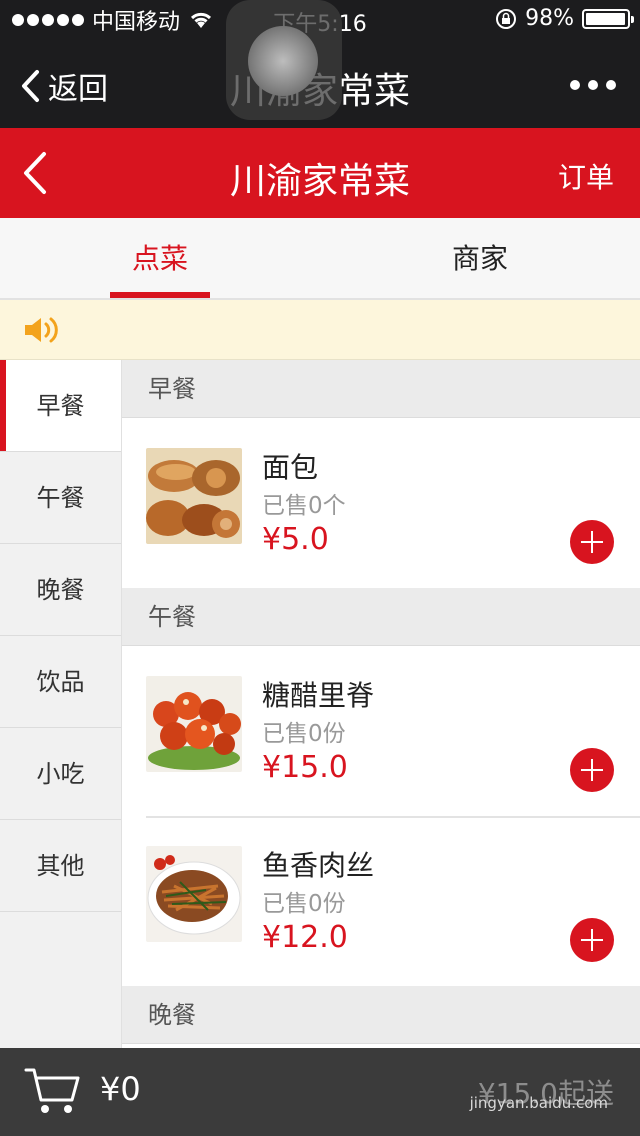 The height and width of the screenshot is (1136, 640). Describe the element at coordinates (506, 18) in the screenshot. I see `rotation-lock-icon` at that location.